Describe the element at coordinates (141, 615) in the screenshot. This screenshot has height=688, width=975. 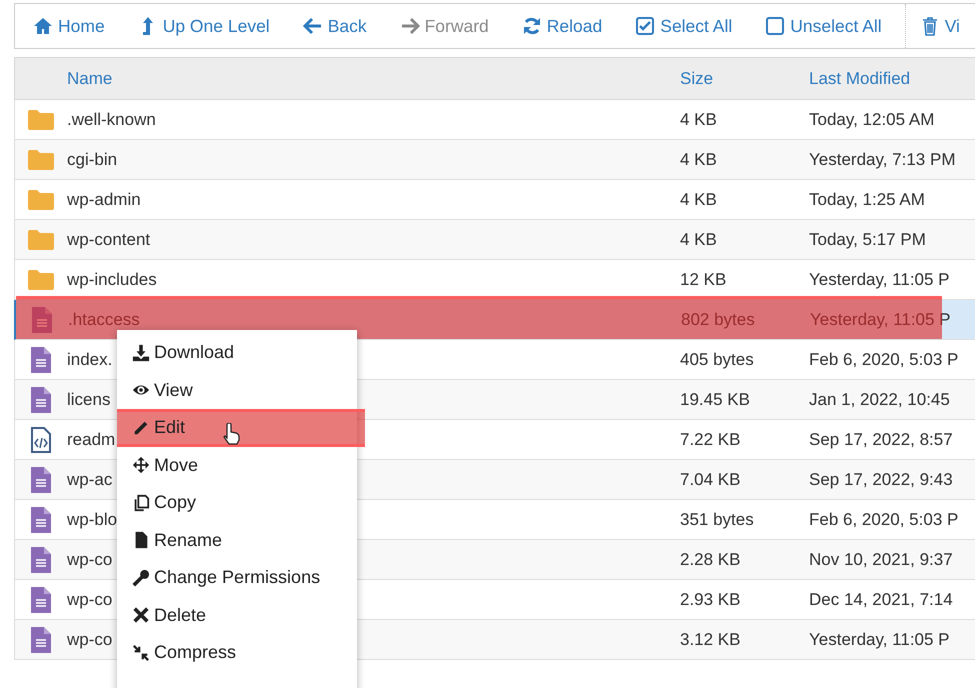
I see `close-icon` at that location.